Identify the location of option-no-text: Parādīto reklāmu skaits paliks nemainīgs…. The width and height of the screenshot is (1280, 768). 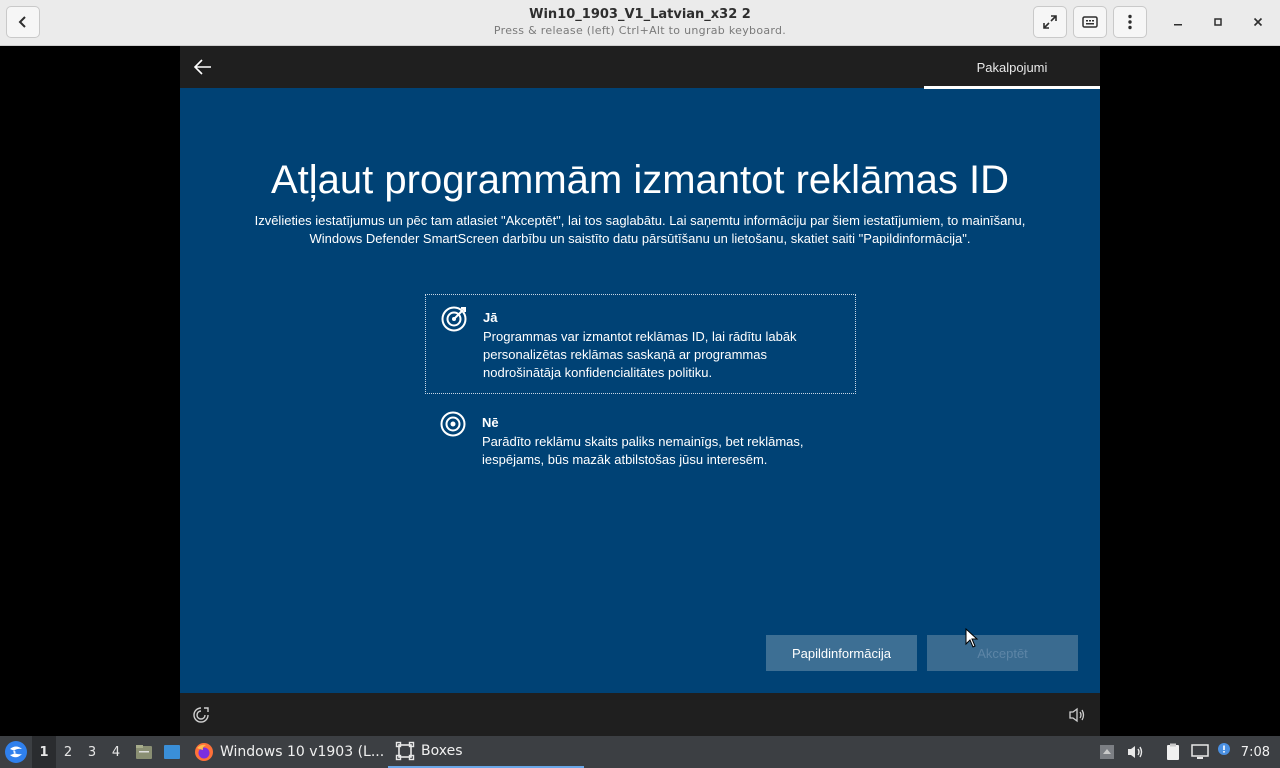
(643, 450).